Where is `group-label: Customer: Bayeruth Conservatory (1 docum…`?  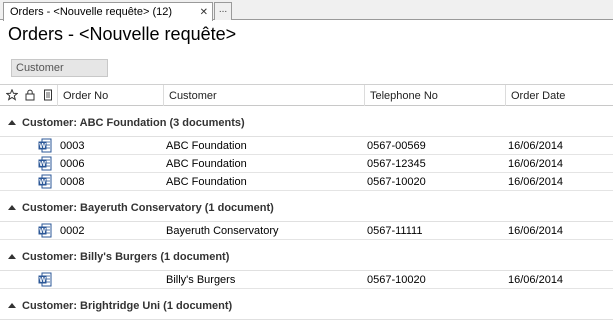 group-label: Customer: Bayeruth Conservatory (1 docum… is located at coordinates (148, 208).